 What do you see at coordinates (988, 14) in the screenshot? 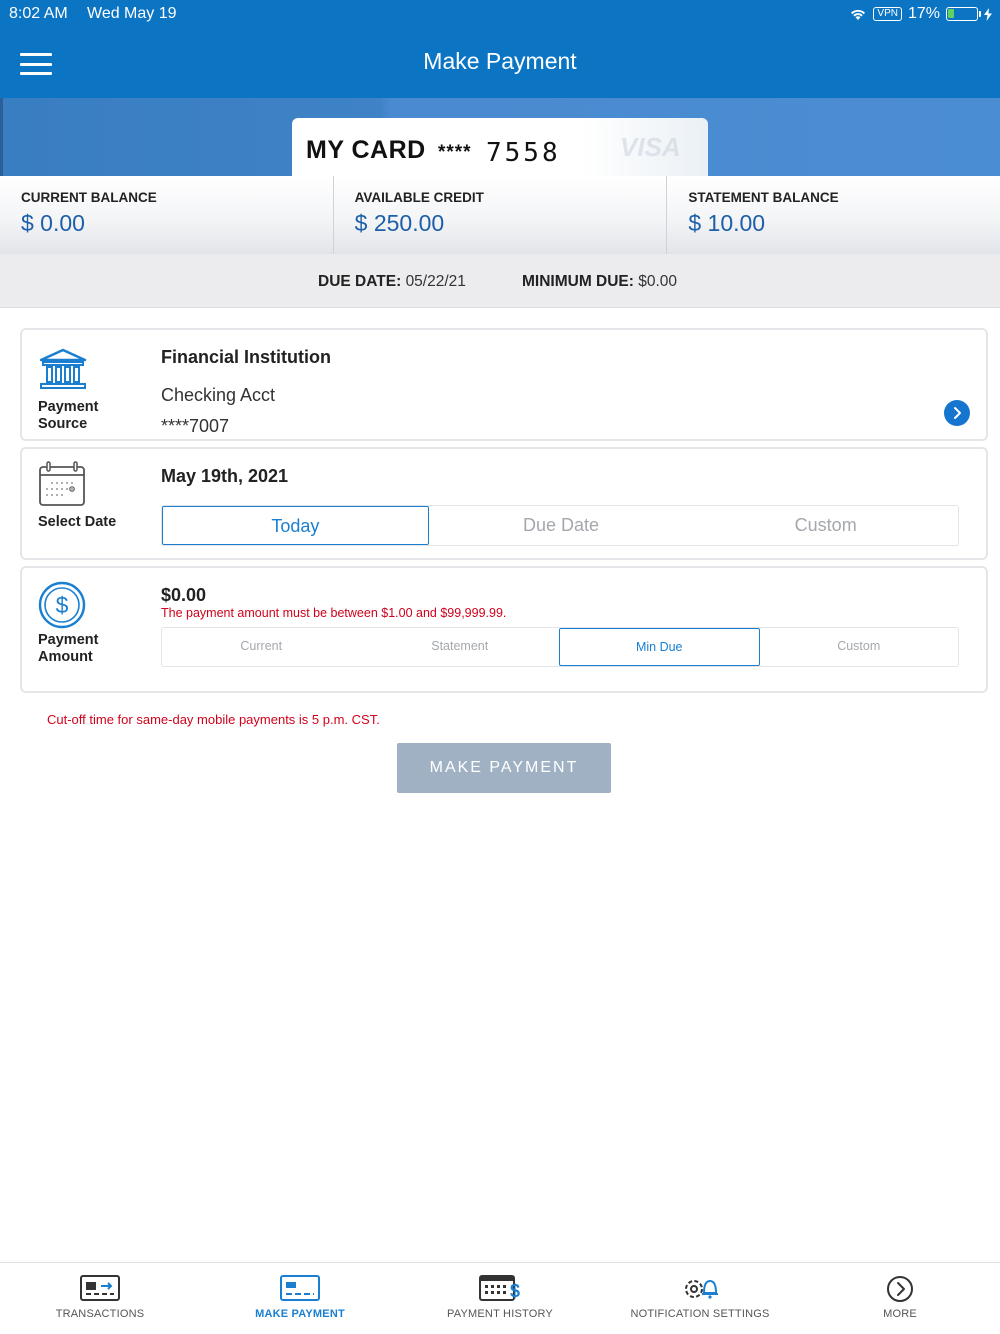
I see `charging-bolt-icon` at bounding box center [988, 14].